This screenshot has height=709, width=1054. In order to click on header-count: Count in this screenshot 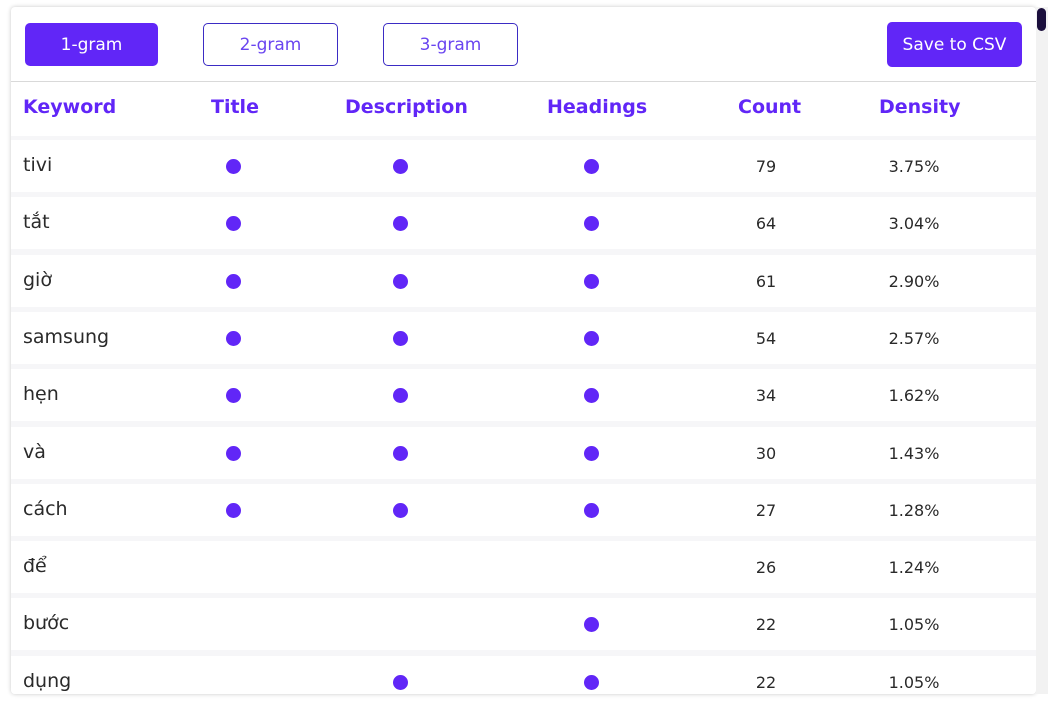, I will do `click(769, 107)`.